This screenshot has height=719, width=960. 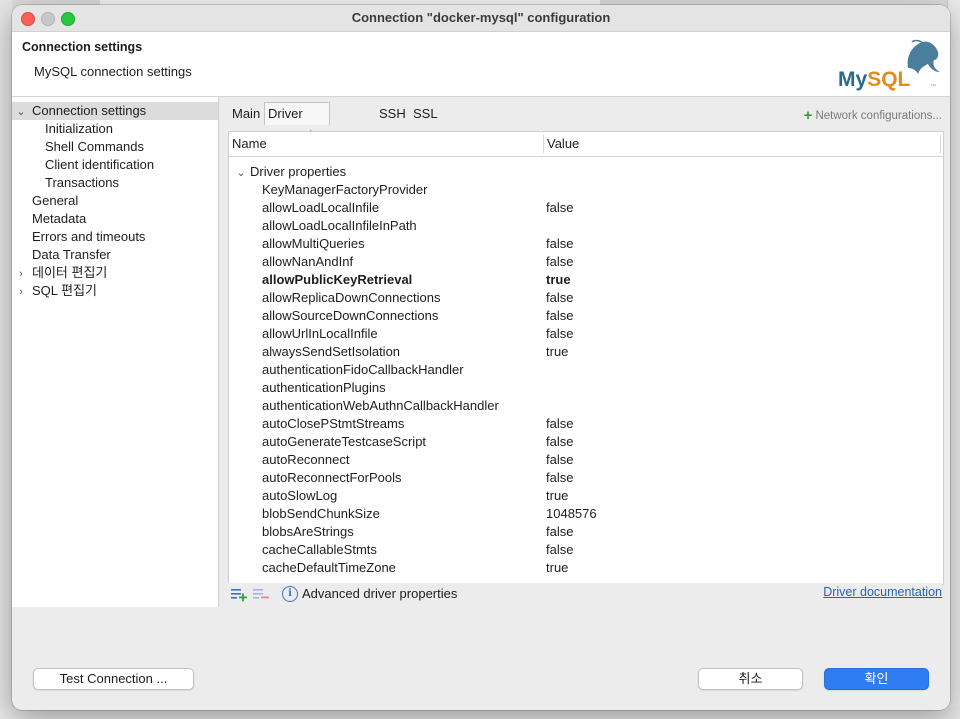 I want to click on table-row: allowNanAndInf false, so click(x=586, y=262).